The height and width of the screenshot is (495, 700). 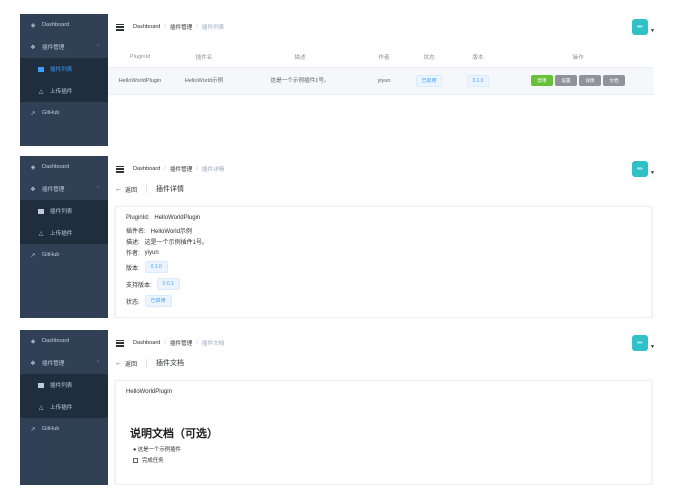 What do you see at coordinates (213, 344) in the screenshot?
I see `breadcrumb-current: 插件文档` at bounding box center [213, 344].